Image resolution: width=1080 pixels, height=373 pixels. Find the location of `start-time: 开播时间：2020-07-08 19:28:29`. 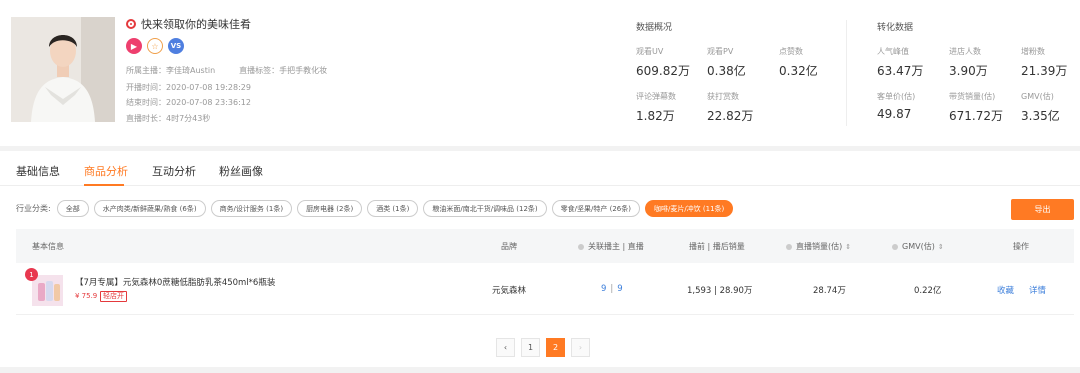

start-time: 开播时间：2020-07-08 19:28:29 is located at coordinates (188, 87).